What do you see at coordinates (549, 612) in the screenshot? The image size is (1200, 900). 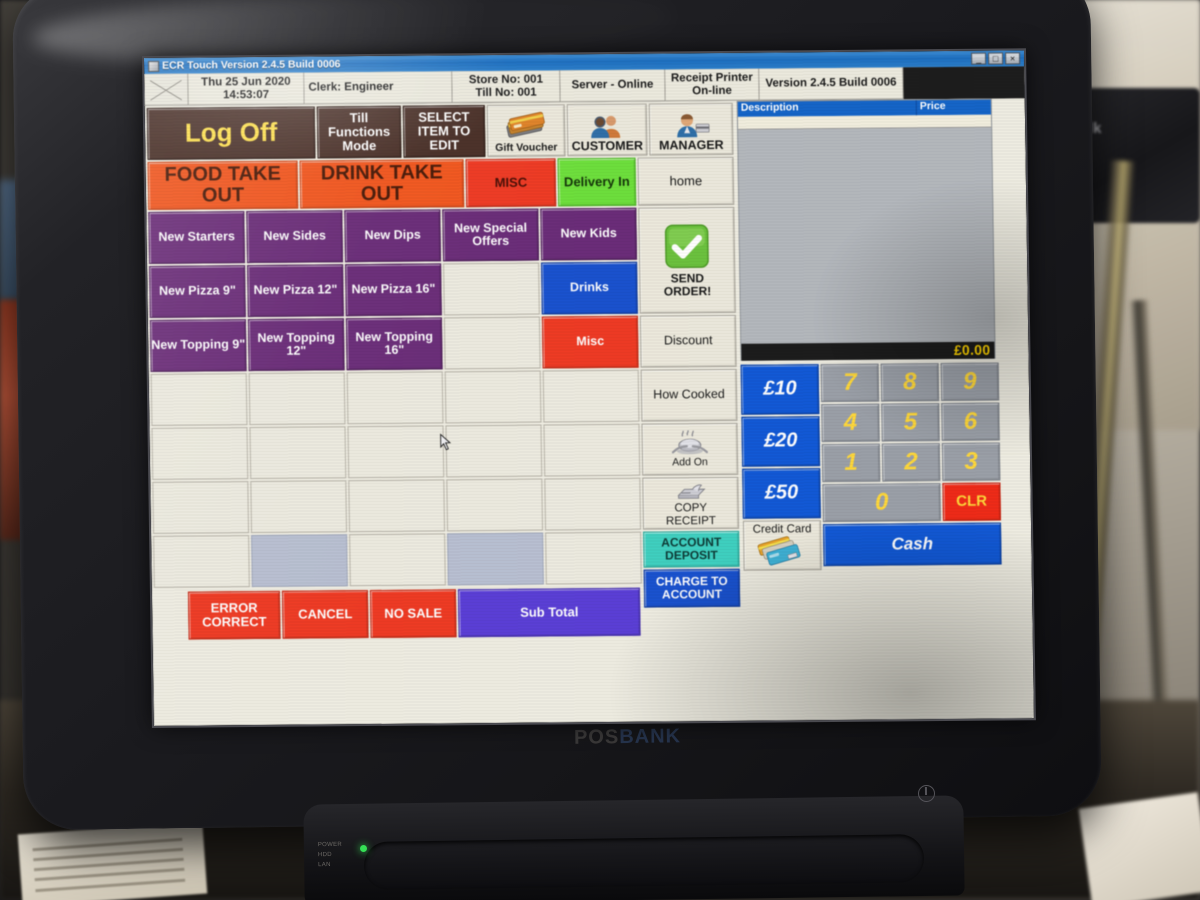 I see `sub-total-button: Sub Total` at bounding box center [549, 612].